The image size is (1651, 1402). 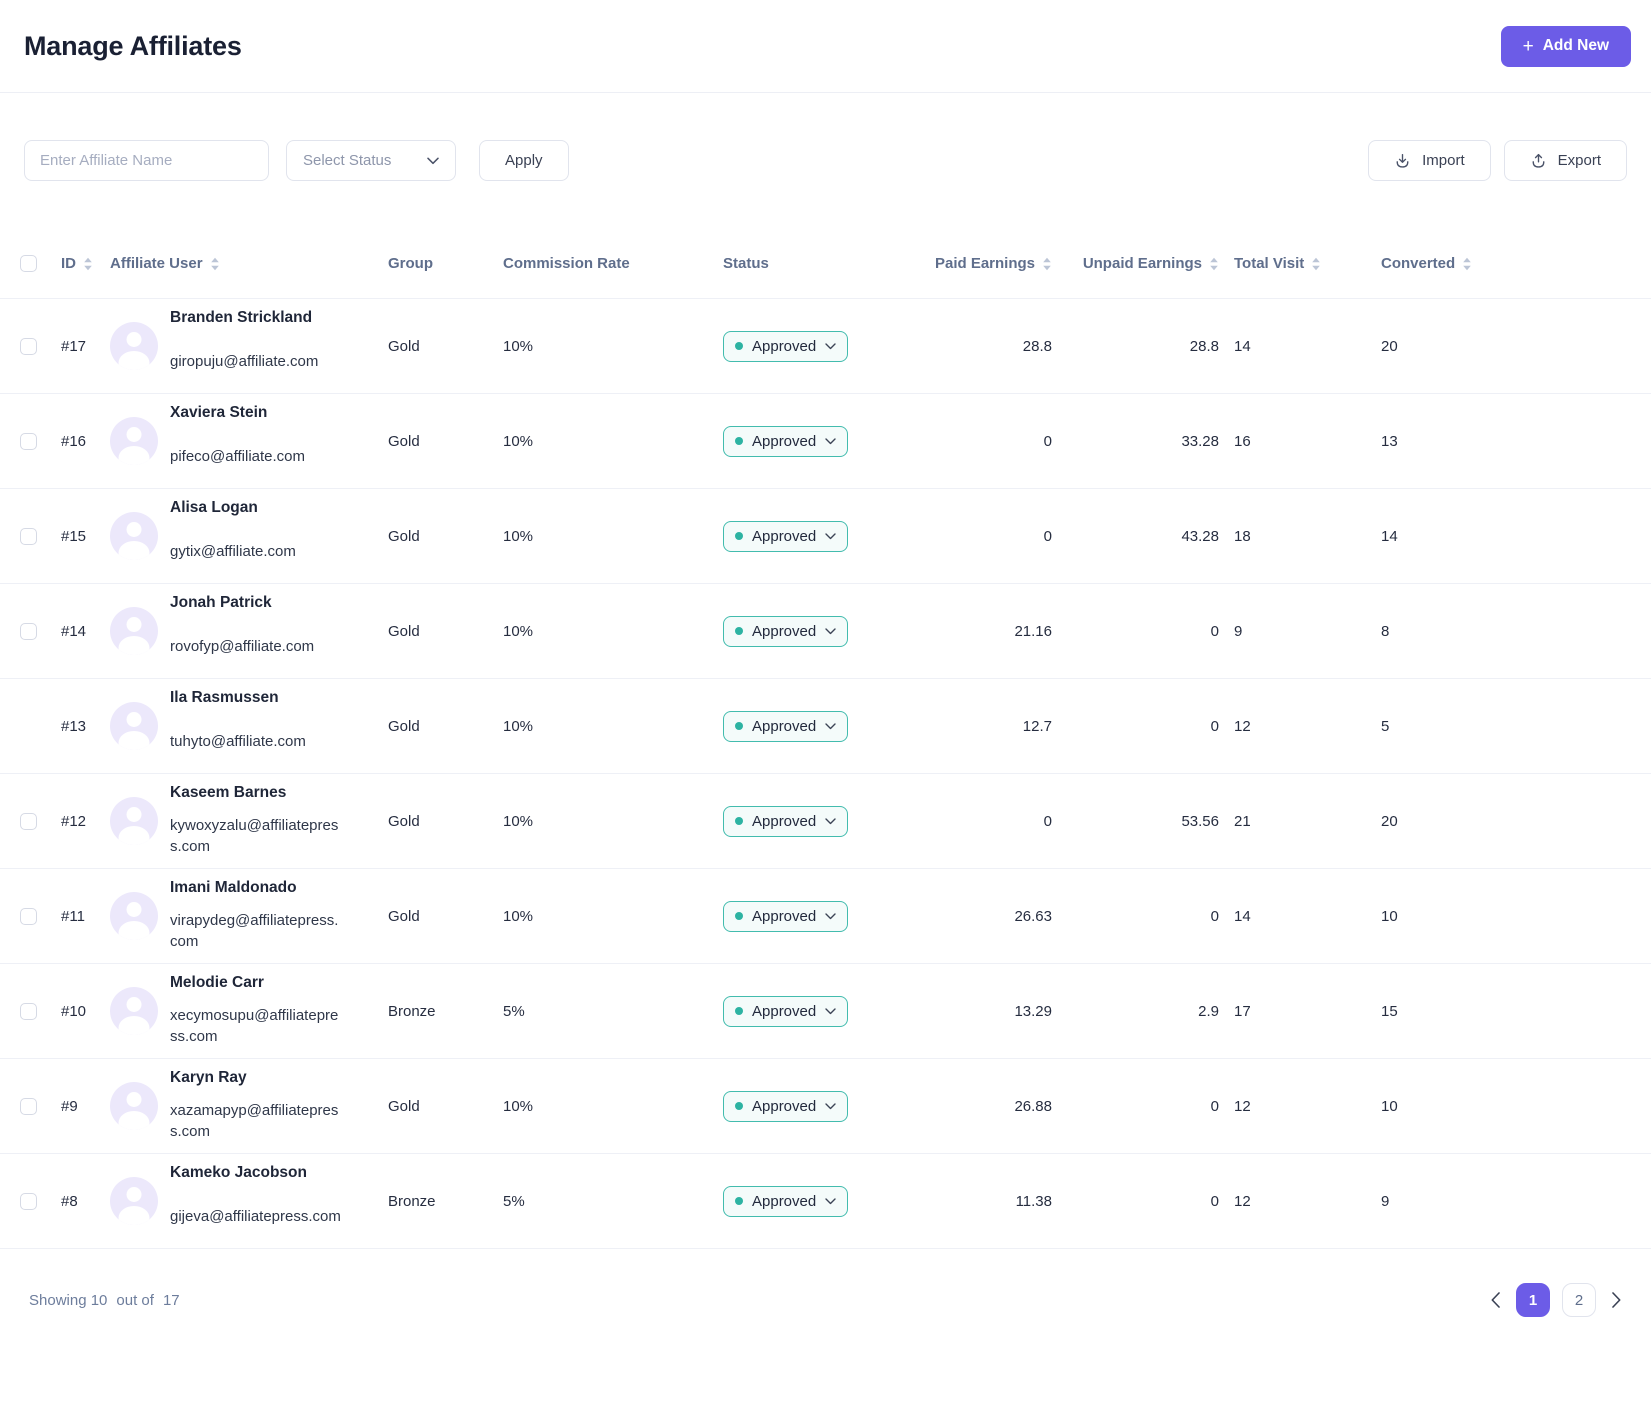 I want to click on affiliate-email: kywoxyzalu@affiliatepress.com, so click(x=254, y=836).